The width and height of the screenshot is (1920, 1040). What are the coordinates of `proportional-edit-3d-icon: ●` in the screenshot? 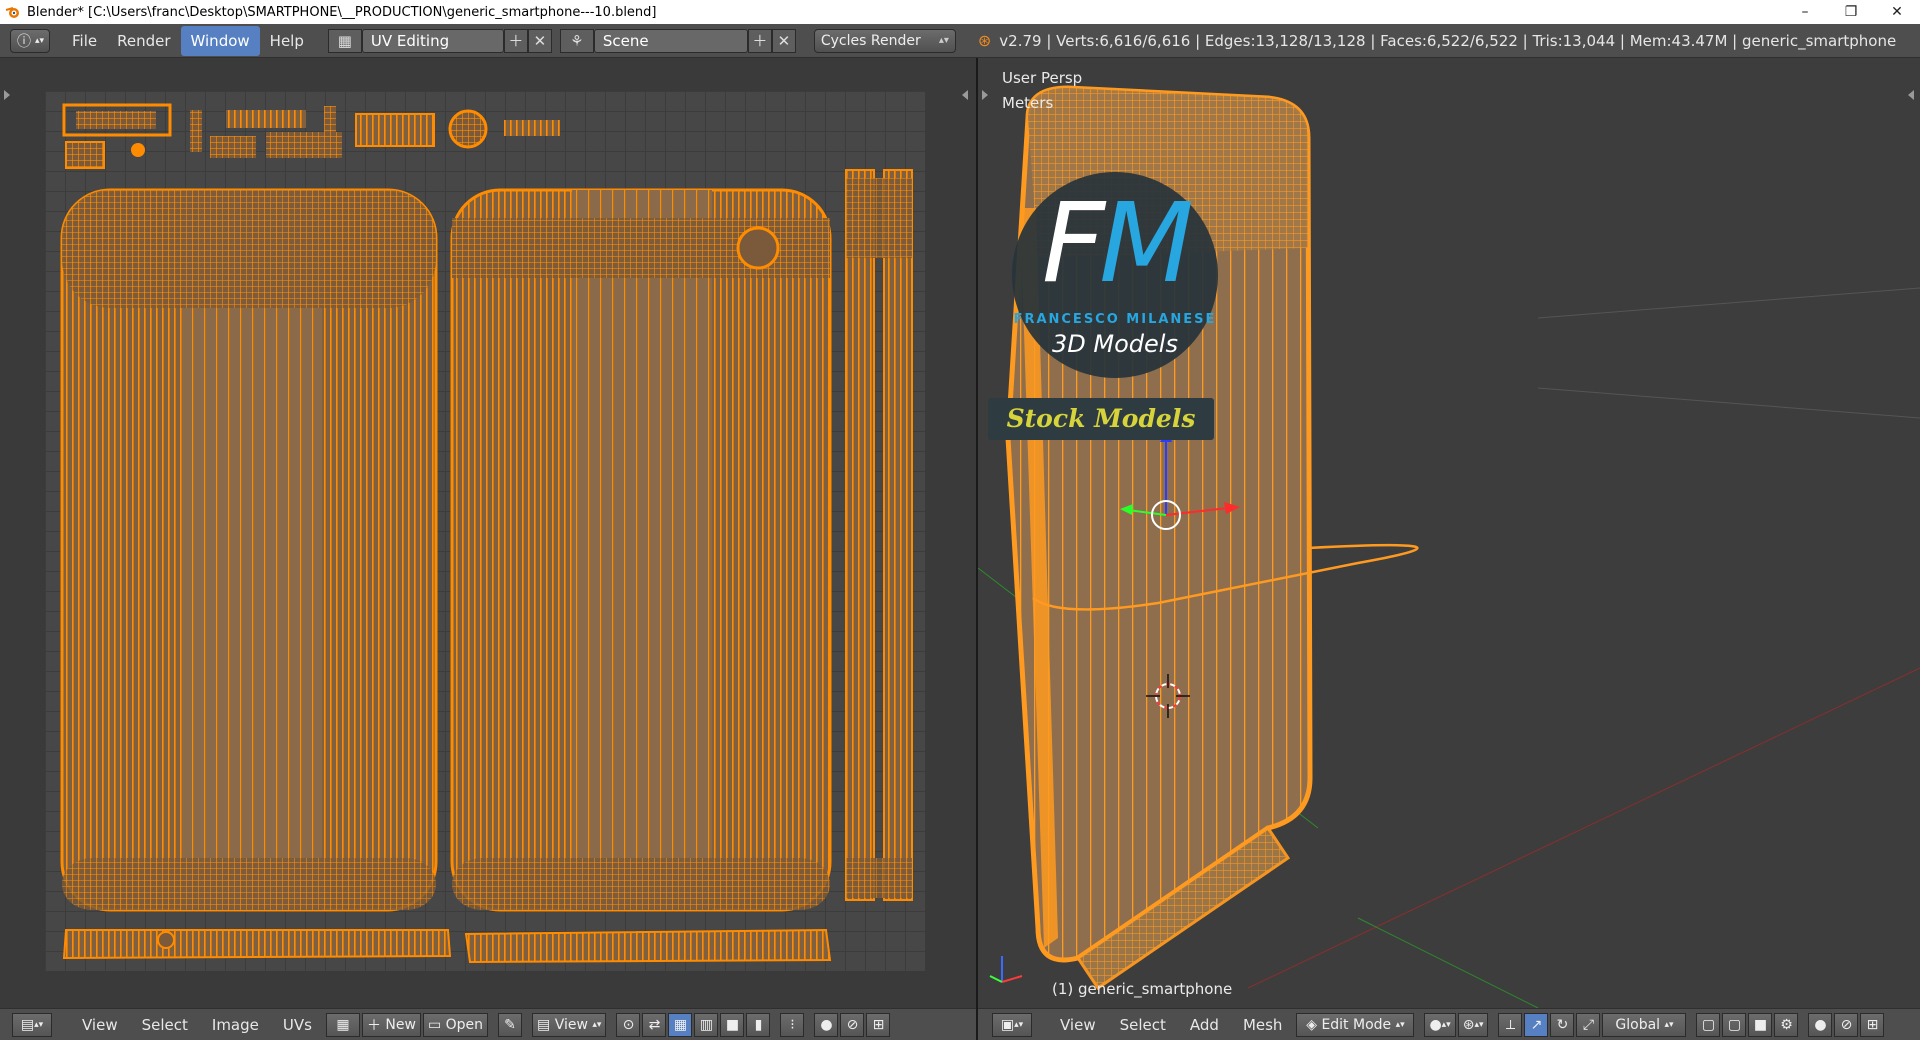 It's located at (1820, 1024).